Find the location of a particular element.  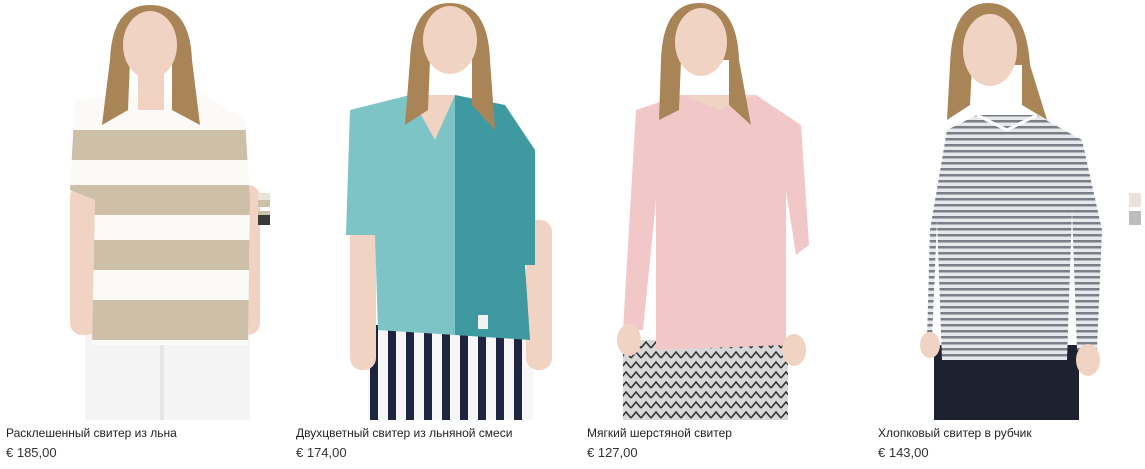

product-name: Мягкий шерстяной свитер is located at coordinates (659, 433).